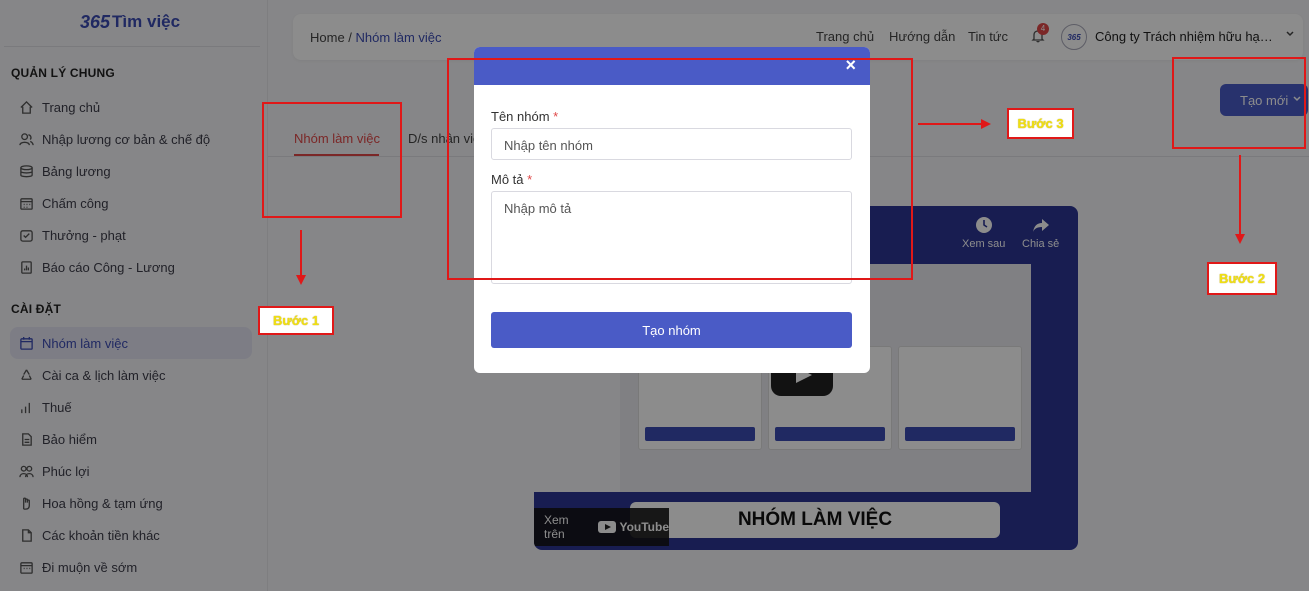  What do you see at coordinates (1040, 123) in the screenshot?
I see `step3-label: Bước 3` at bounding box center [1040, 123].